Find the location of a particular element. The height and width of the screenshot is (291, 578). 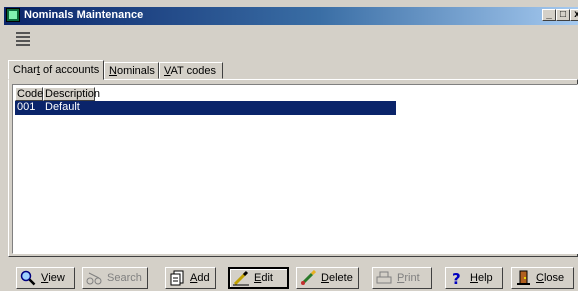

delete-label: elete is located at coordinates (340, 278).